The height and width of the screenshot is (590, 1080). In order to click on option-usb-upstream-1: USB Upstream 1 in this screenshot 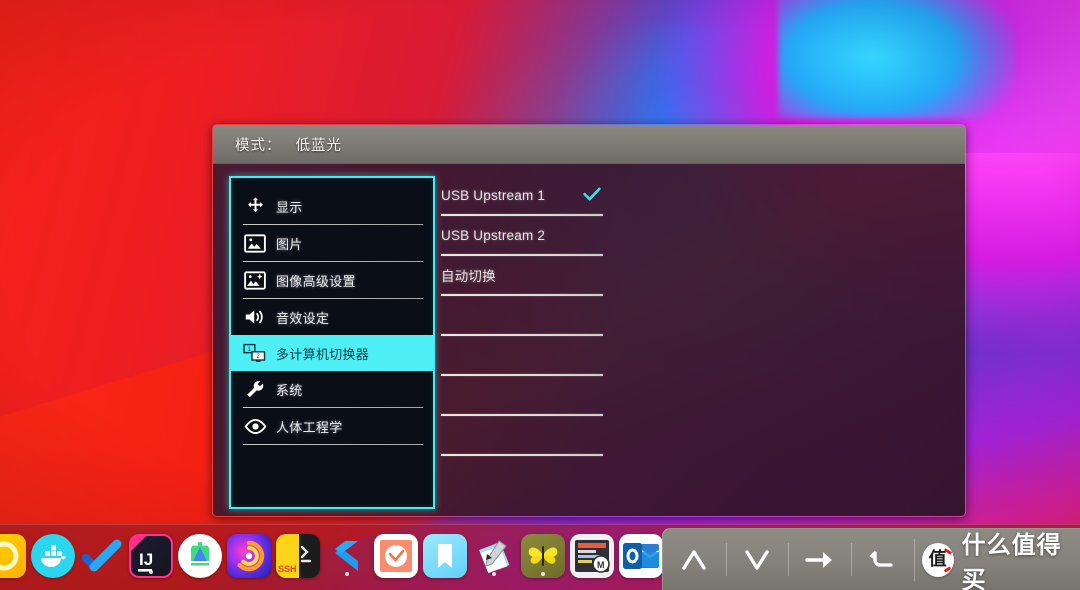, I will do `click(522, 195)`.